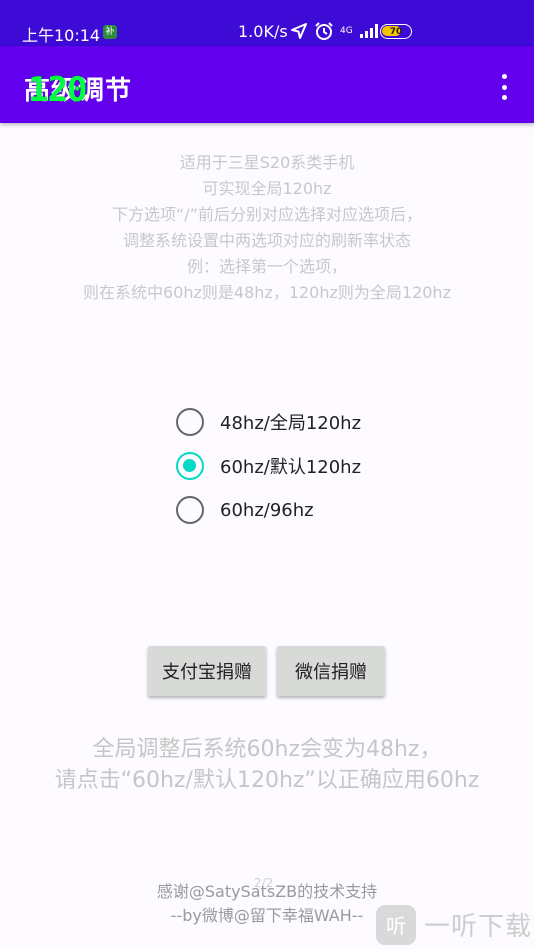 Image resolution: width=534 pixels, height=949 pixels. Describe the element at coordinates (57, 90) in the screenshot. I see `refresh-rate-overlay: 120` at that location.